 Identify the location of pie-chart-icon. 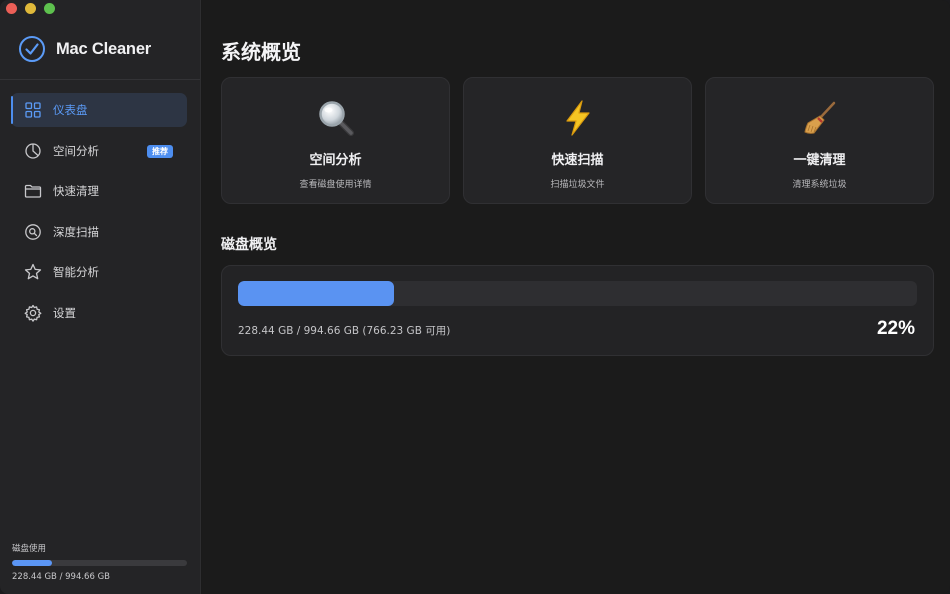
(33, 151).